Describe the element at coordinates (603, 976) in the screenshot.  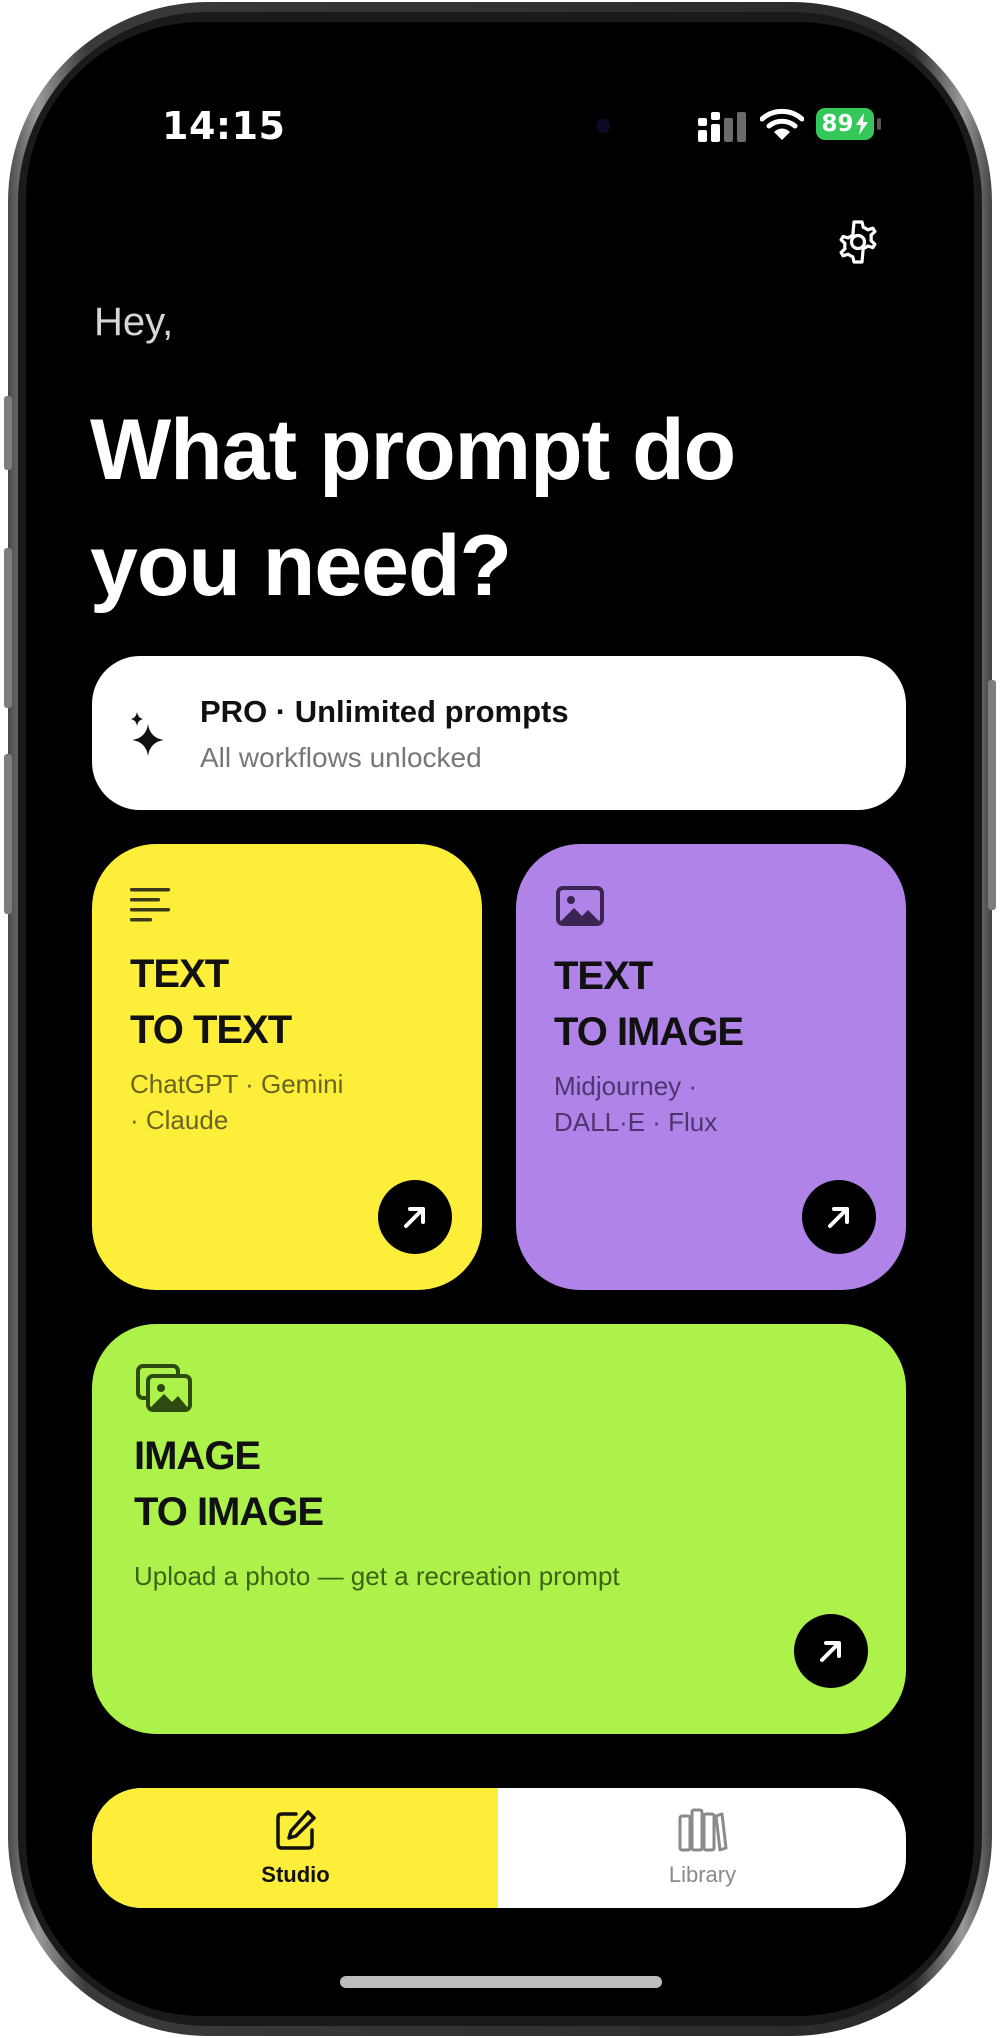
I see `text-to-image-title-line-1: TEXT` at that location.